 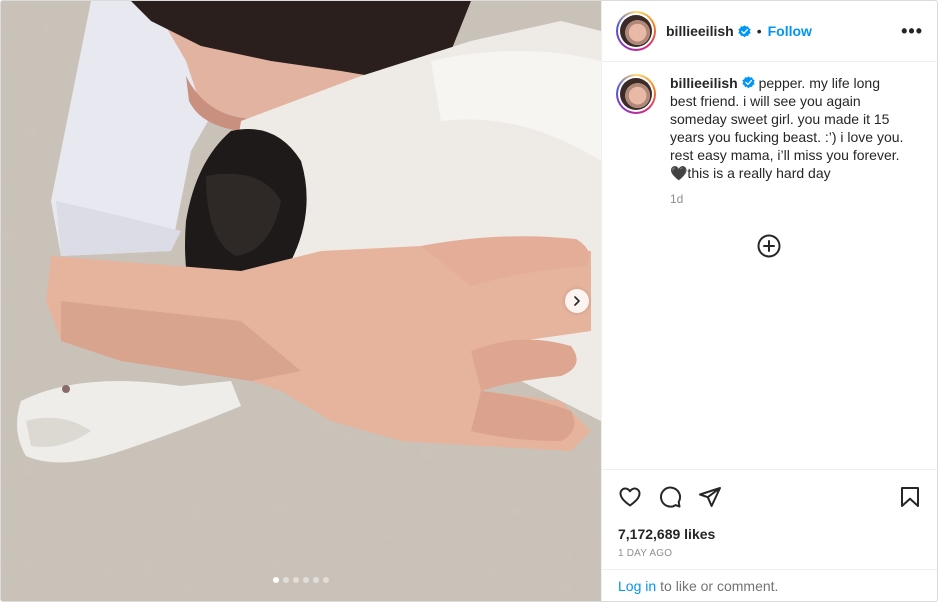 I want to click on avatar, so click(x=636, y=31).